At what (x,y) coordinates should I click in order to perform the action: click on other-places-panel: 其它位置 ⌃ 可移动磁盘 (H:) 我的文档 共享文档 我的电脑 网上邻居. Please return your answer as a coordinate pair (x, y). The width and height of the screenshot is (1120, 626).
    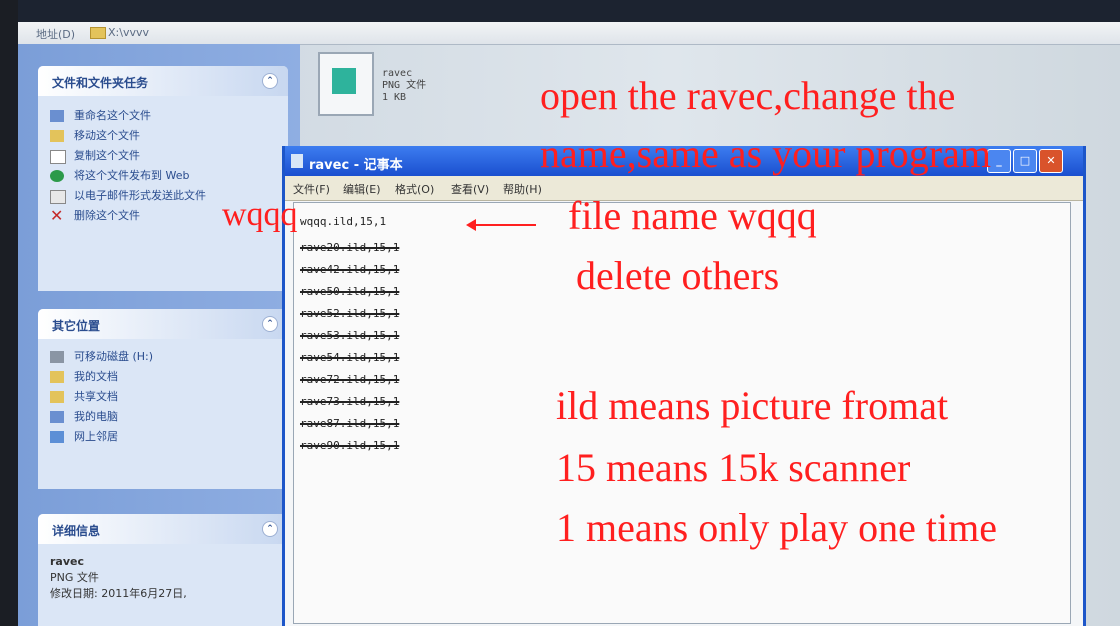
    Looking at the image, I should click on (163, 399).